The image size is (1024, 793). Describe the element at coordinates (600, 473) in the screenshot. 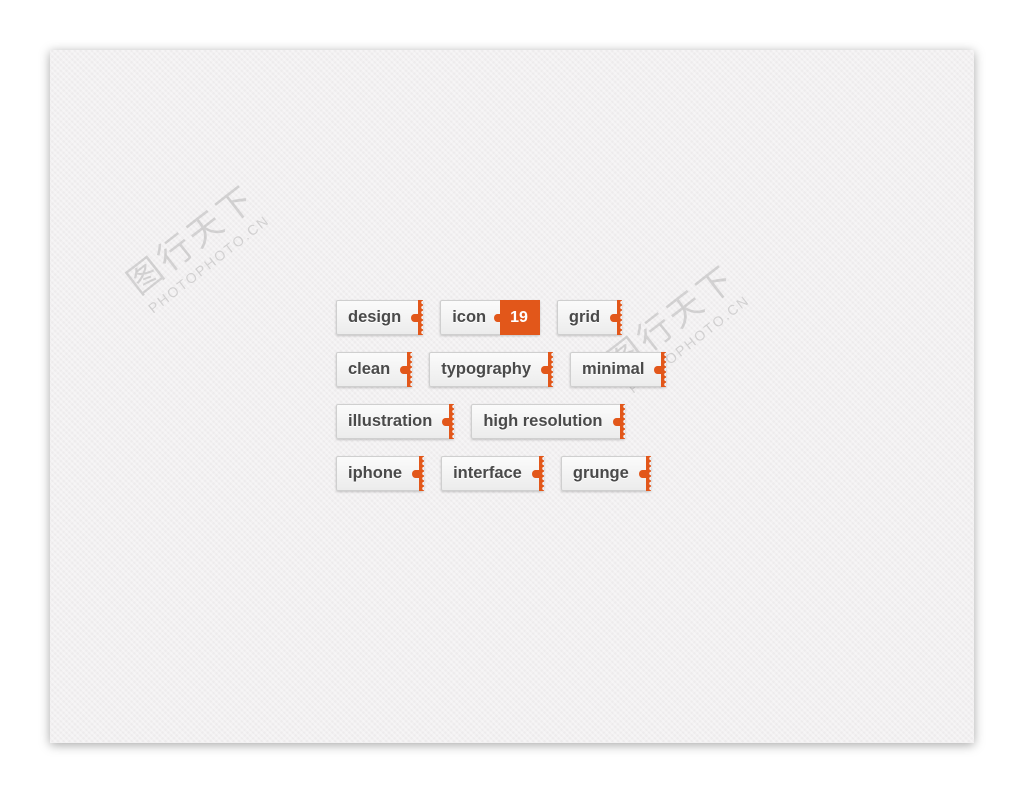

I see `tag-label: grunge` at that location.